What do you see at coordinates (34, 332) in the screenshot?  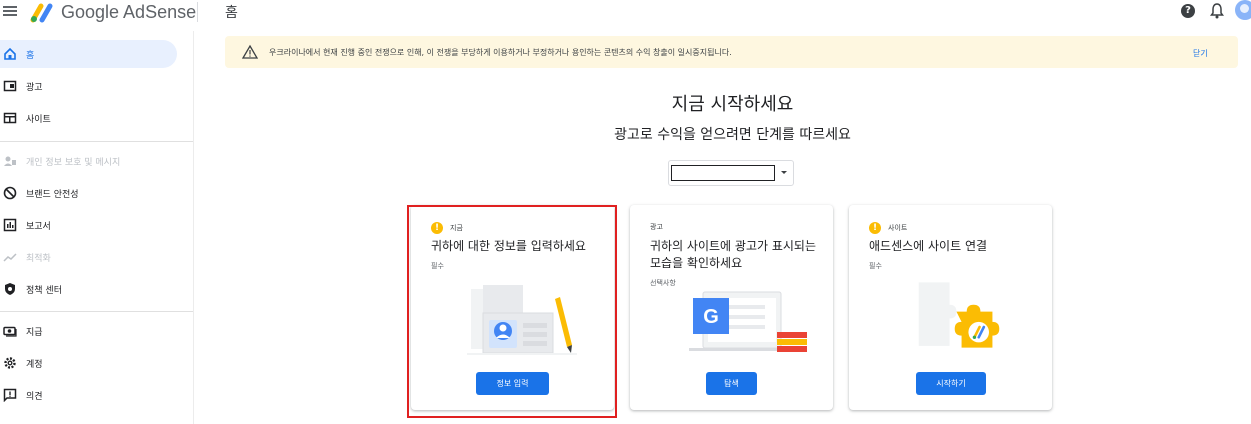 I see `sidebar-item-label: 지급` at bounding box center [34, 332].